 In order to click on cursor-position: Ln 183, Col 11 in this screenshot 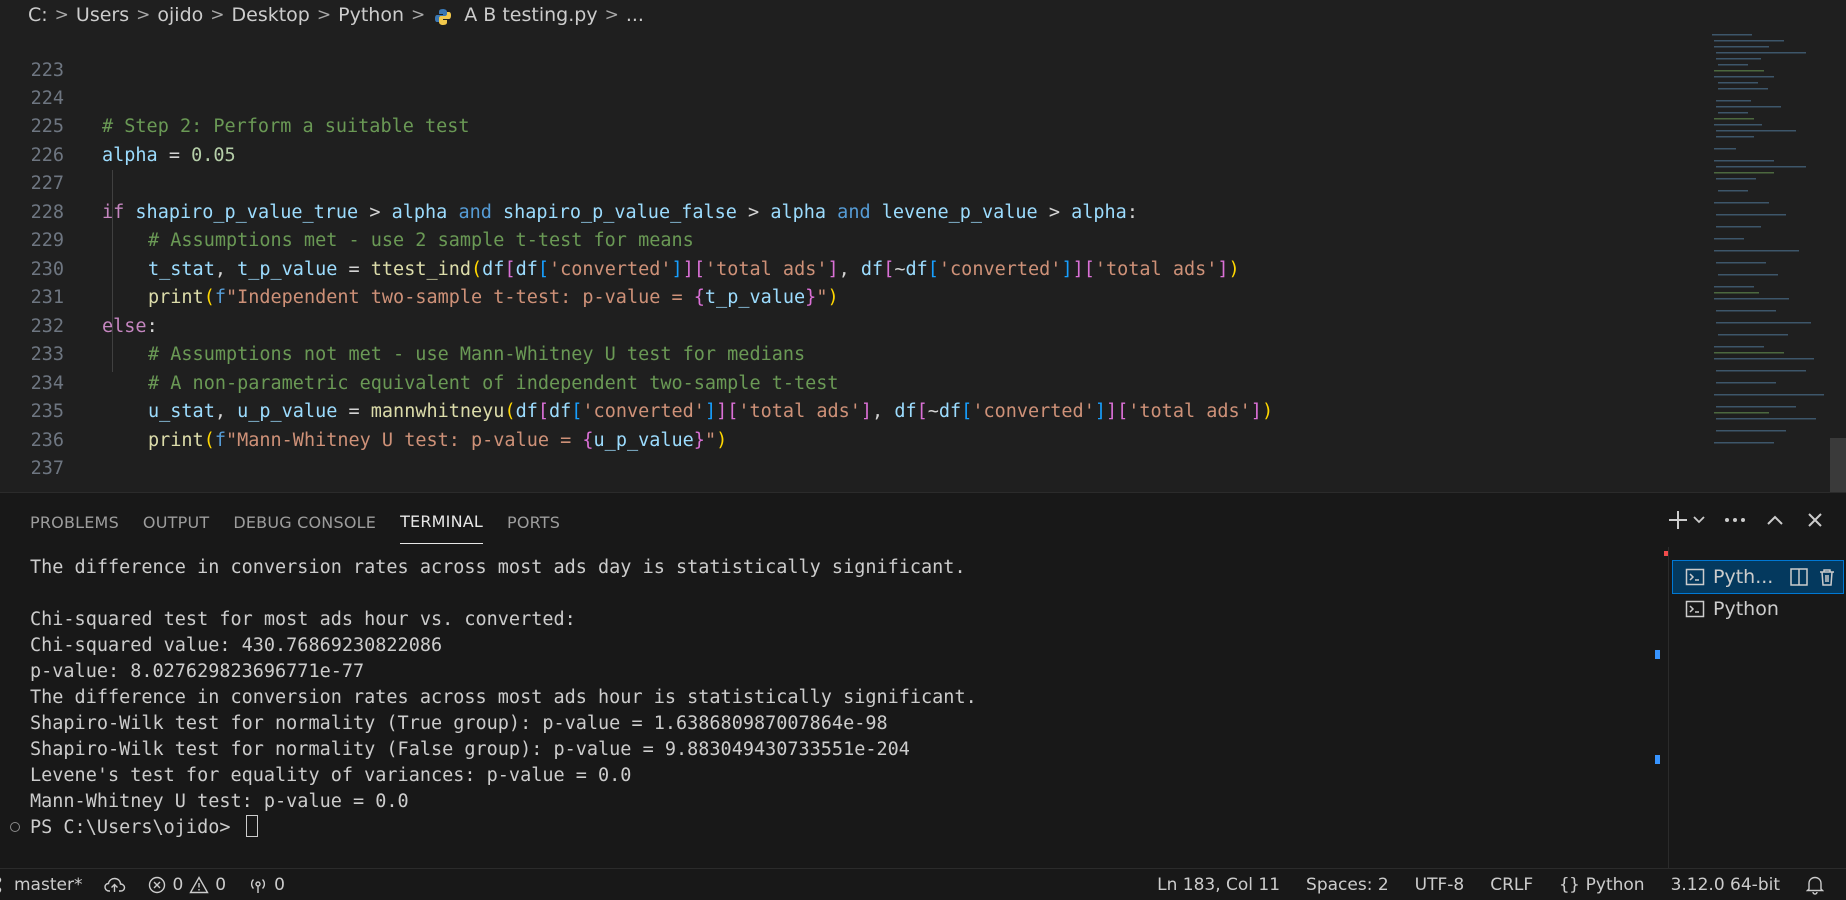, I will do `click(1218, 885)`.